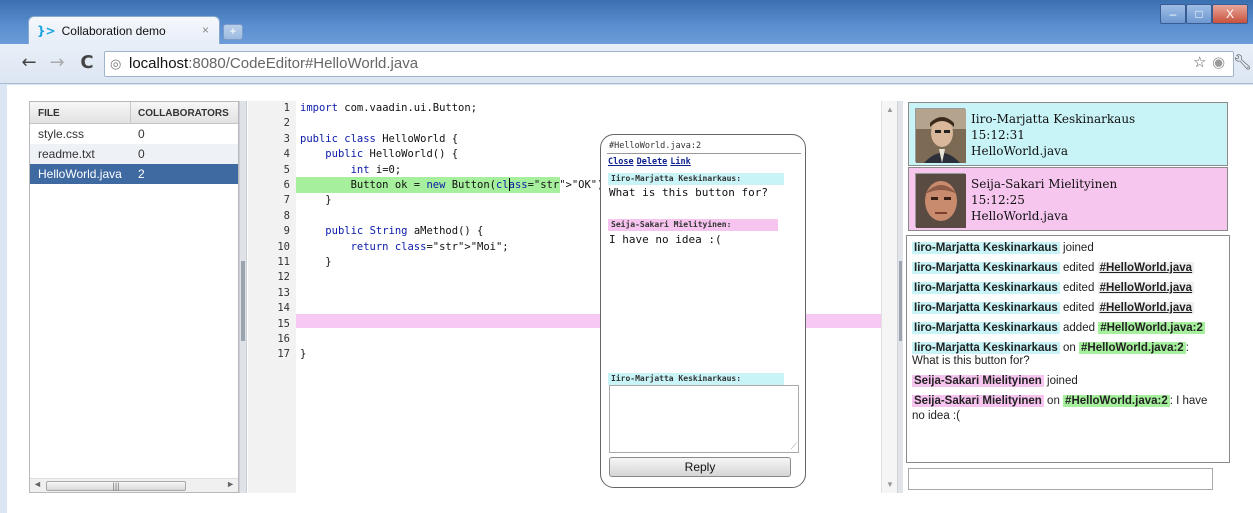 This screenshot has width=1253, height=513. I want to click on line-number: 15, so click(283, 323).